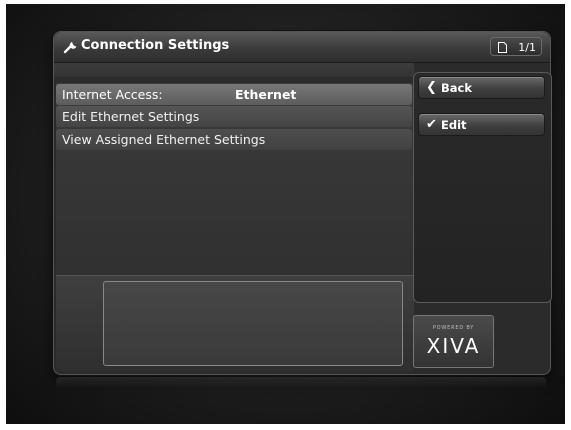  What do you see at coordinates (482, 187) in the screenshot?
I see `action-panel: ❮ Back ✔ Edit` at bounding box center [482, 187].